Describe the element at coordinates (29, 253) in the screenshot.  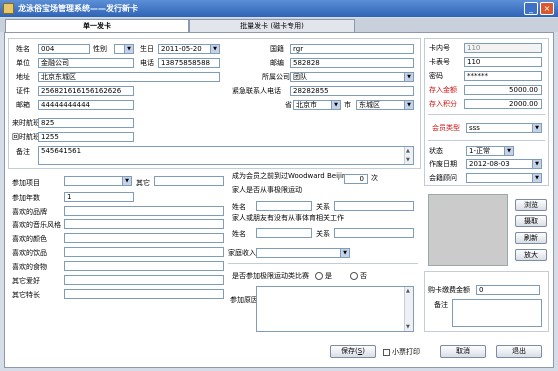
I see `drink-label: 喜欢的饮品` at that location.